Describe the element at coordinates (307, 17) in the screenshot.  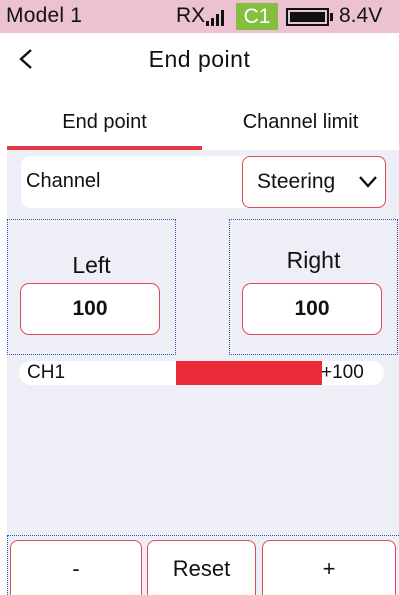
I see `battery-full-icon` at that location.